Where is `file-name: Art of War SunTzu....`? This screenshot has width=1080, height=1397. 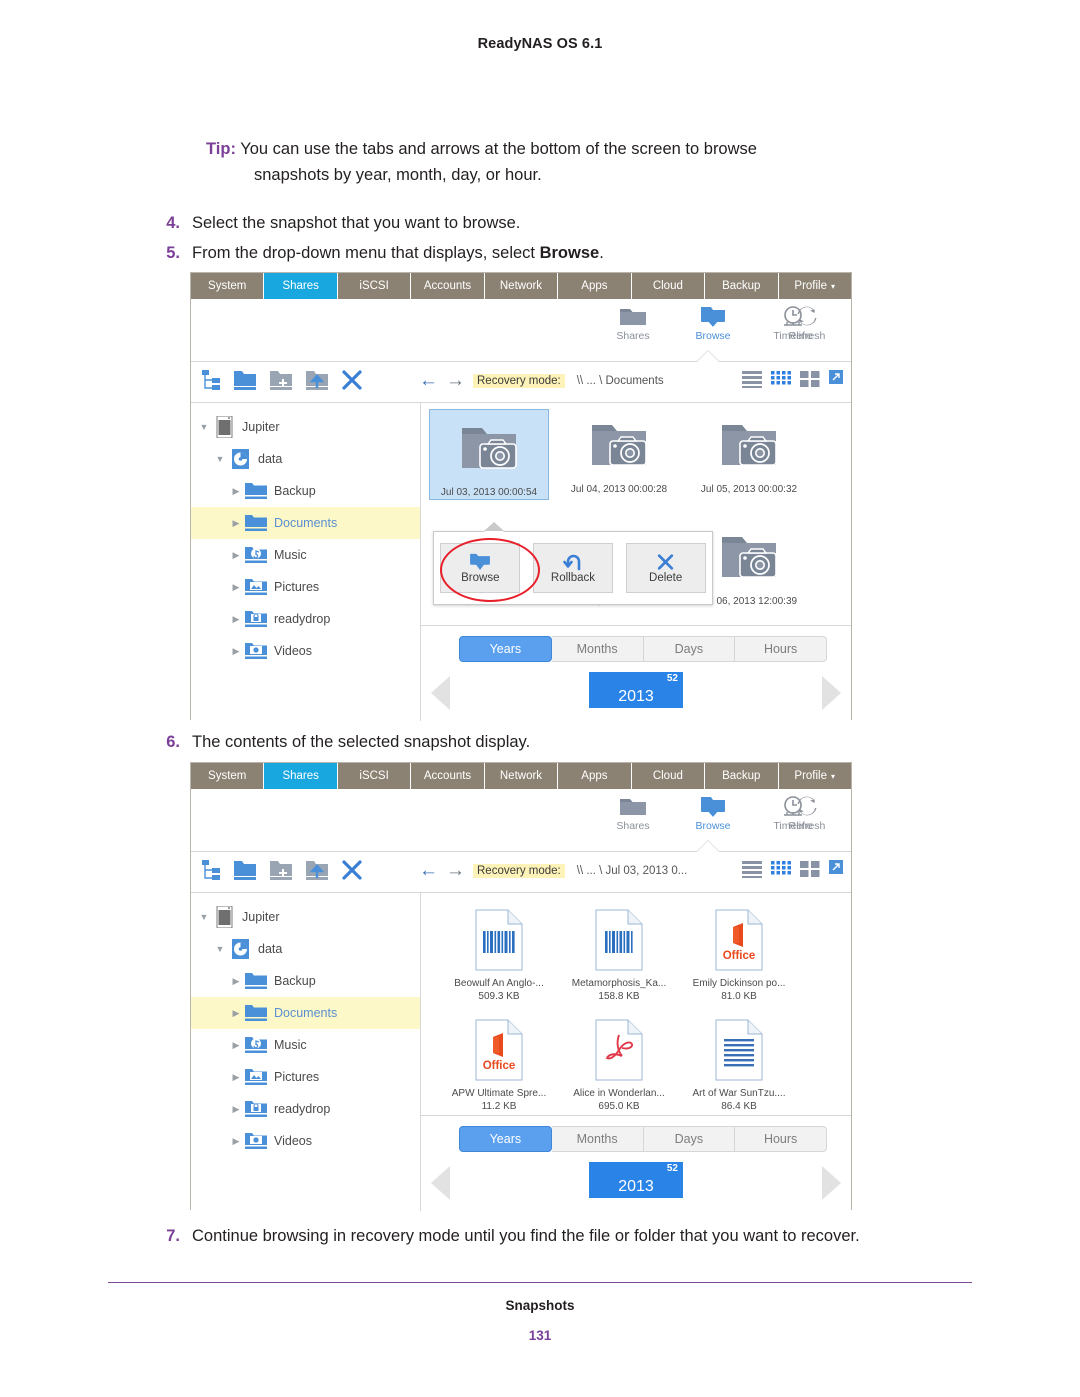 file-name: Art of War SunTzu.... is located at coordinates (739, 1093).